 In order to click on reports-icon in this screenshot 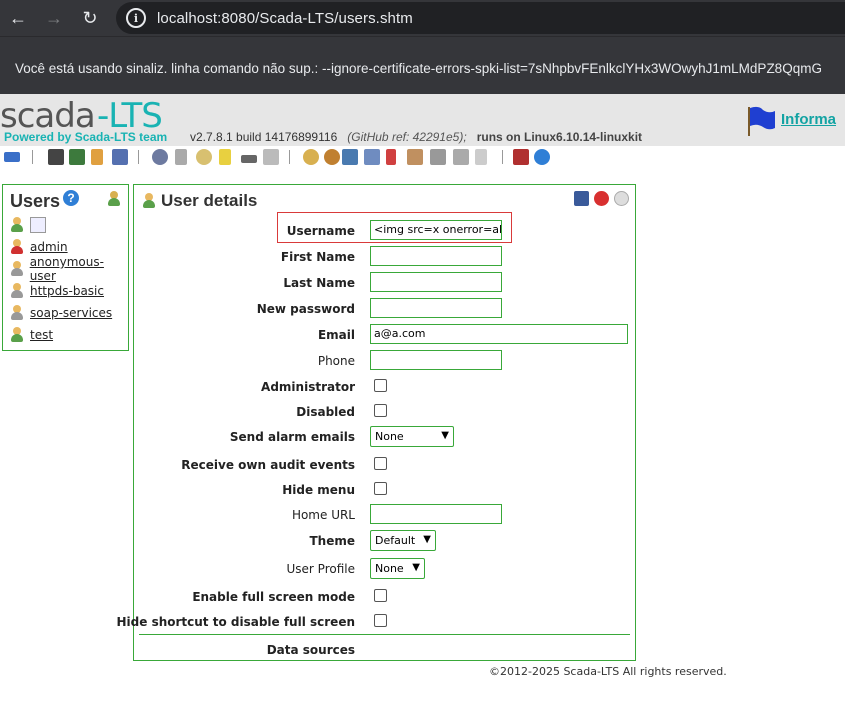, I will do `click(120, 157)`.